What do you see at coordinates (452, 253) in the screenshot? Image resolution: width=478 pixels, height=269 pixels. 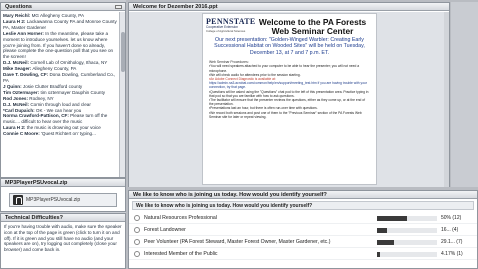 I see `poll-result-percent: 4.17% (1)` at bounding box center [452, 253].